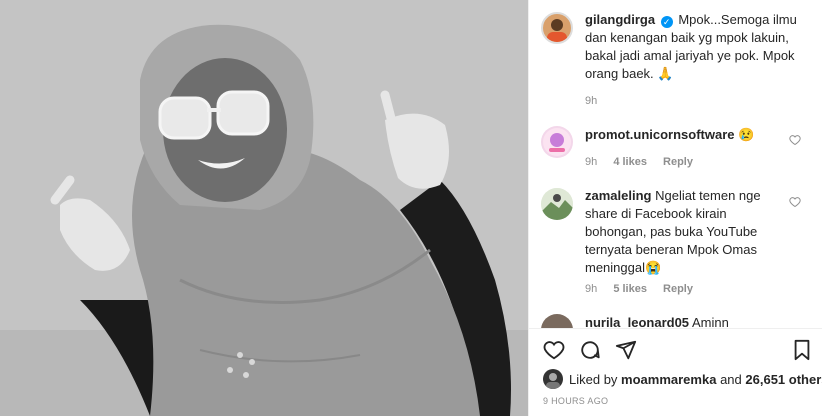  I want to click on caption-time: 9h, so click(591, 101).